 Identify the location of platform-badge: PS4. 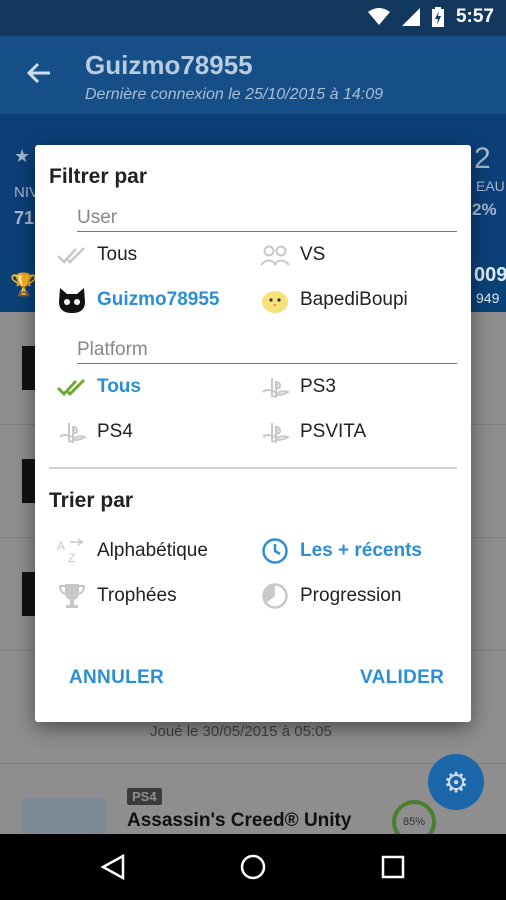
(144, 796).